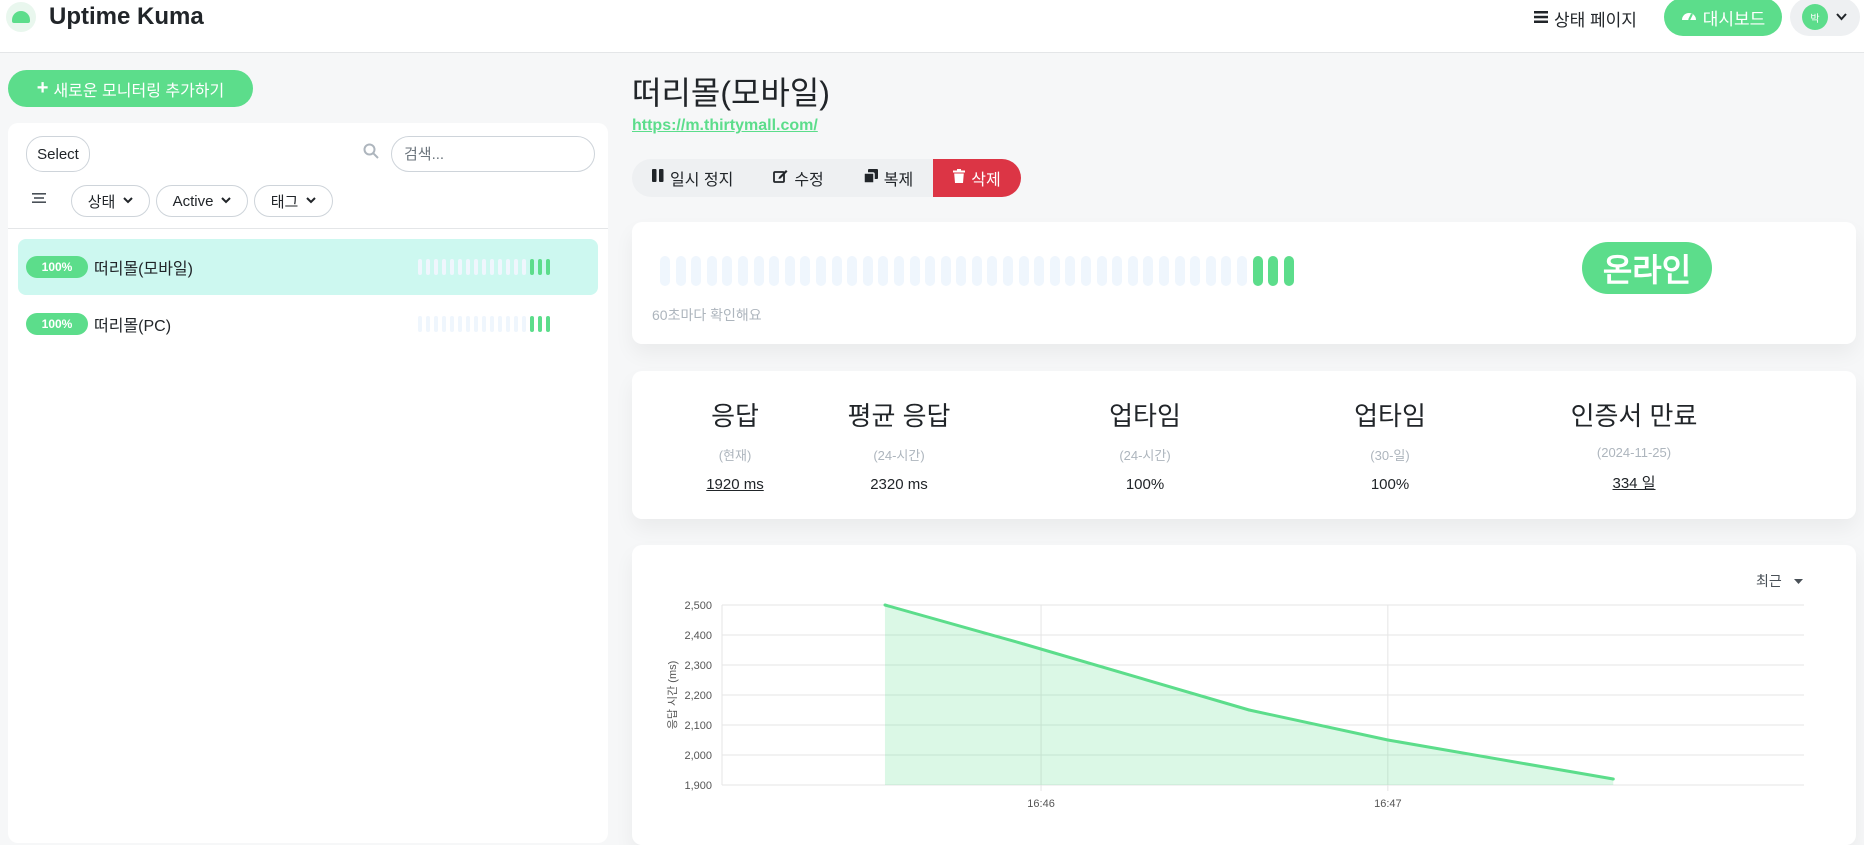 The height and width of the screenshot is (845, 1864). I want to click on filter-menu-icon, so click(39, 199).